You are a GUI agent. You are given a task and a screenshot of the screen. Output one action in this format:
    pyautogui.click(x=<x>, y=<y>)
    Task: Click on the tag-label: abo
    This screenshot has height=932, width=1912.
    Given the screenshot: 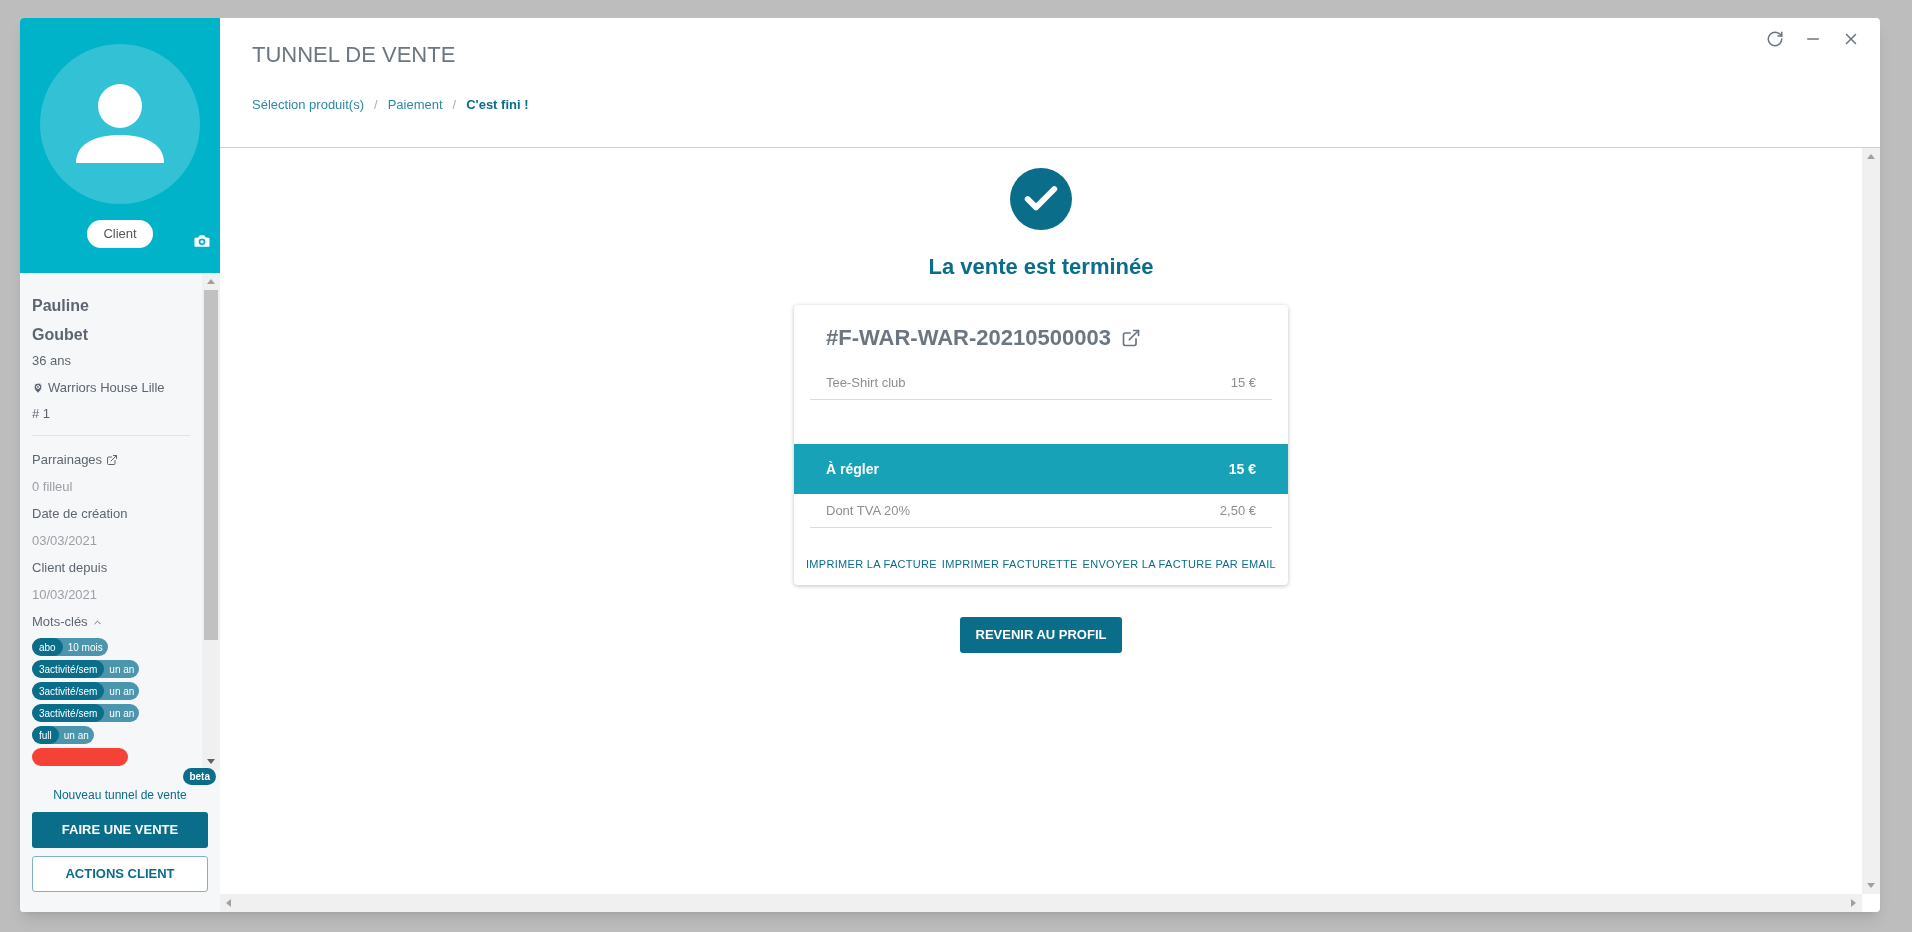 What is the action you would take?
    pyautogui.click(x=47, y=647)
    